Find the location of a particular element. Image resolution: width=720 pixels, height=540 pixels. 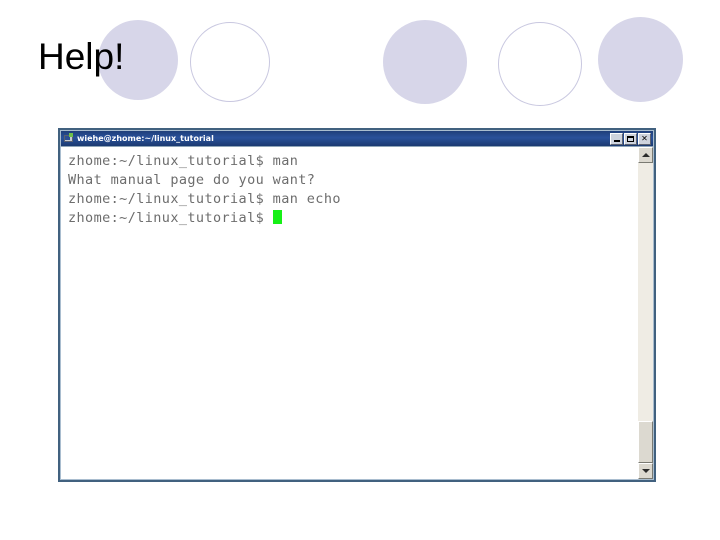

scrollbar-track is located at coordinates (645, 313).